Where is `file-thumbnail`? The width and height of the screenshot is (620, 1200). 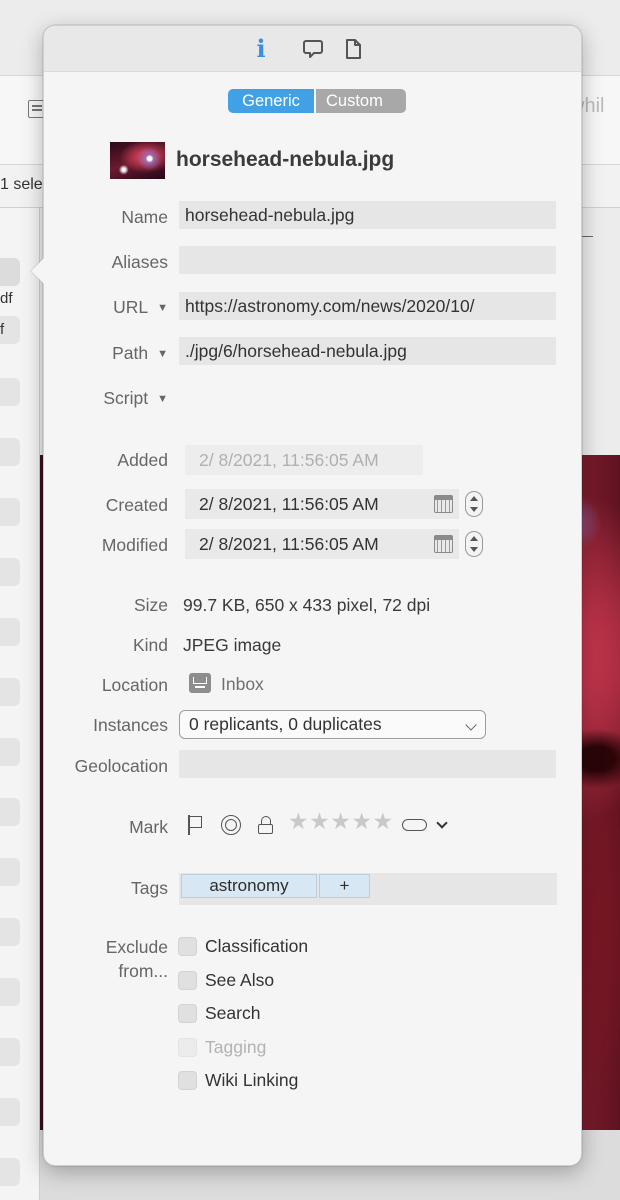
file-thumbnail is located at coordinates (137, 160).